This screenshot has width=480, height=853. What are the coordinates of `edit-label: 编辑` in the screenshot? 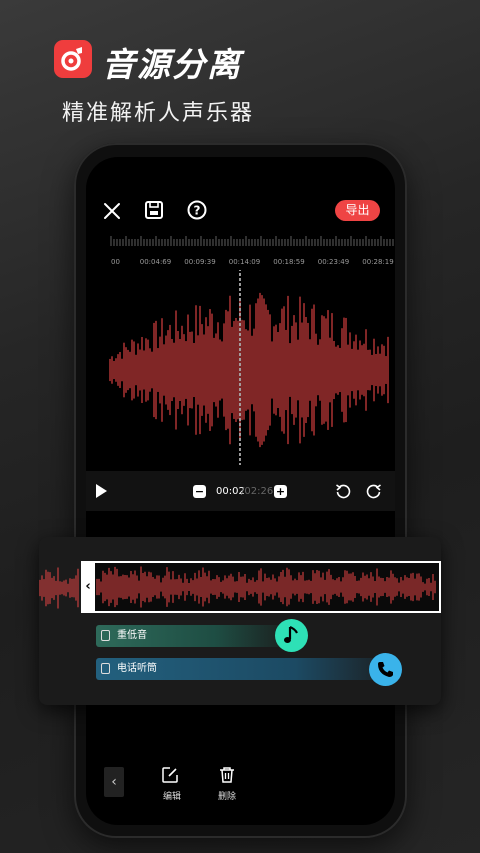 It's located at (172, 795).